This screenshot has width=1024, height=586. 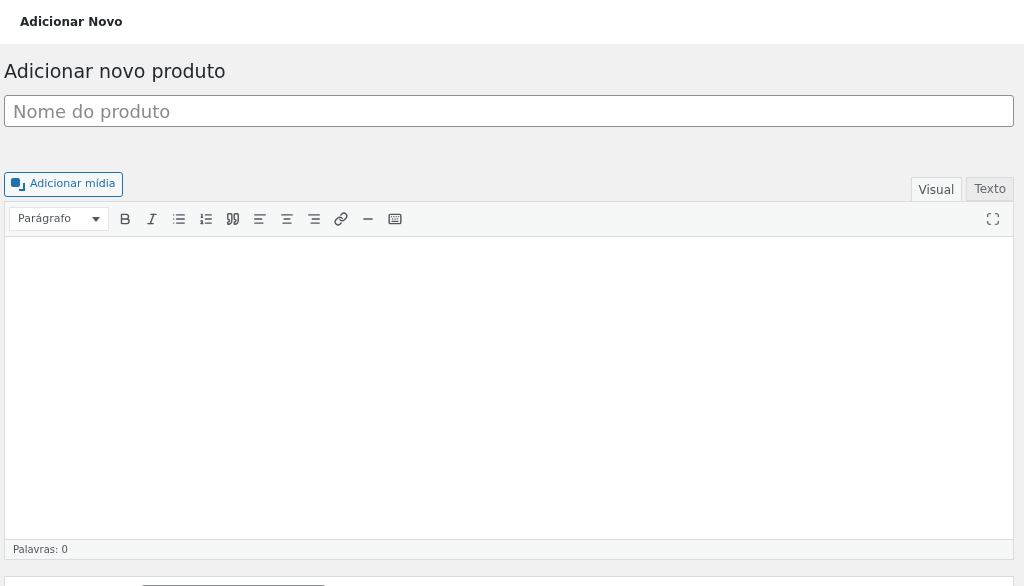 I want to click on format-select: Parágrafo, so click(x=59, y=219).